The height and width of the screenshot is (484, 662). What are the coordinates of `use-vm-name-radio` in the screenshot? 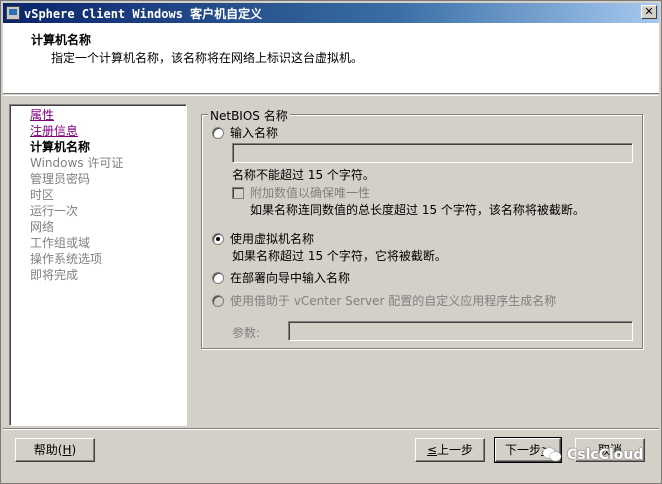 It's located at (218, 238).